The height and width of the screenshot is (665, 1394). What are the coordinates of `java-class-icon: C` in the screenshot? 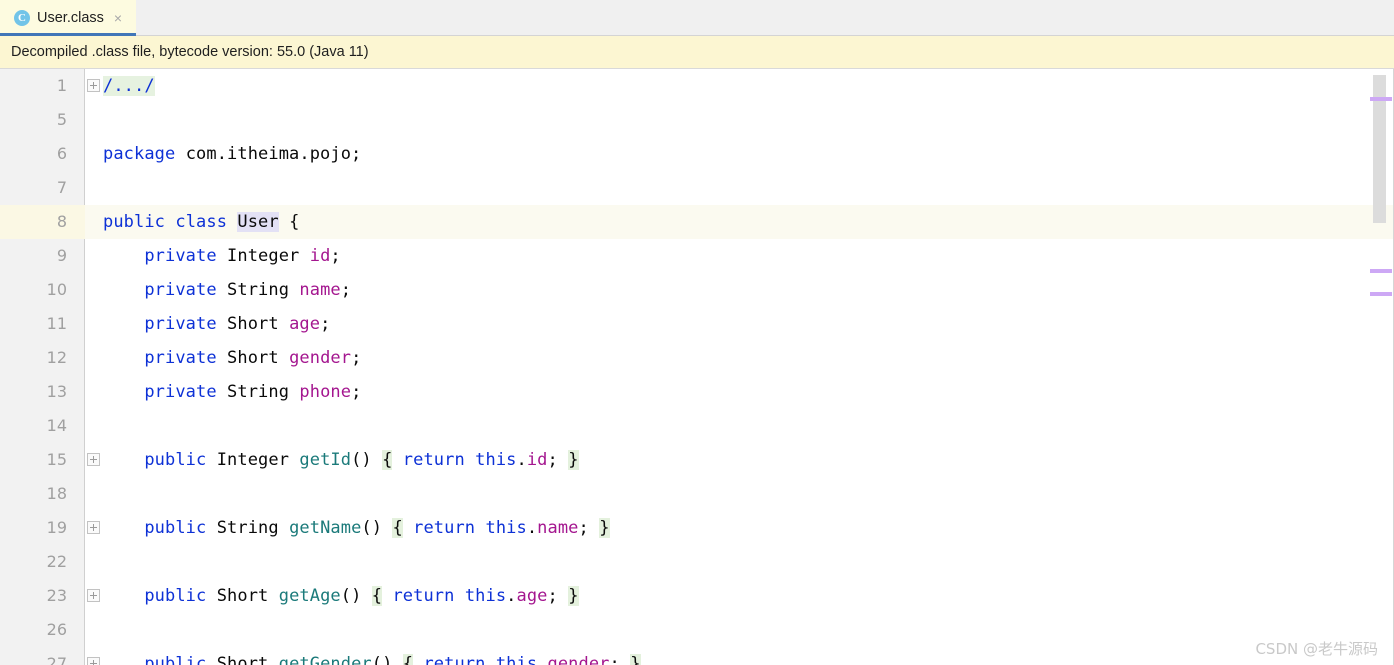 It's located at (22, 17).